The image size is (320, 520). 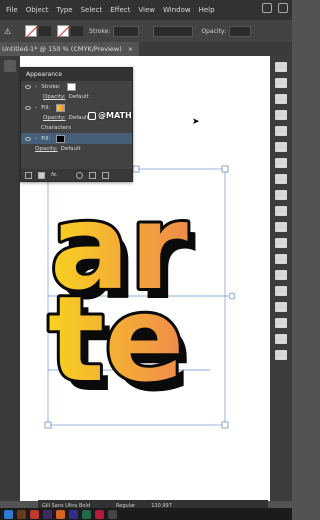 I want to click on selected-fill-label: Fill:, so click(x=46, y=138).